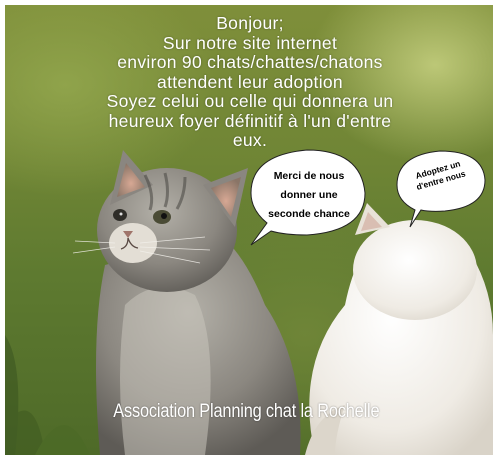 The width and height of the screenshot is (500, 460). I want to click on headline-line: Sur notre site internet, so click(250, 42).